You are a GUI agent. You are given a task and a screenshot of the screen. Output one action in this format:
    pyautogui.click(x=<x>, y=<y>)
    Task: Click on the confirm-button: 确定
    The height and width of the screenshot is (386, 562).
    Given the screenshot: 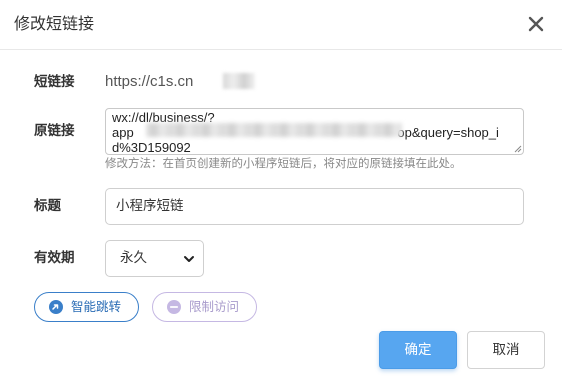 What is the action you would take?
    pyautogui.click(x=418, y=350)
    